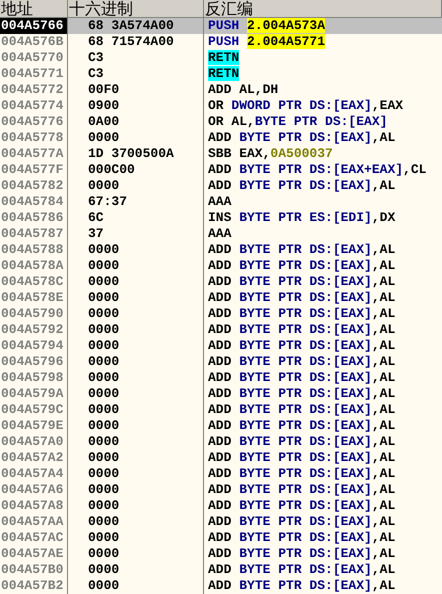 The height and width of the screenshot is (594, 442). I want to click on address-cell: 004A5778, so click(34, 138).